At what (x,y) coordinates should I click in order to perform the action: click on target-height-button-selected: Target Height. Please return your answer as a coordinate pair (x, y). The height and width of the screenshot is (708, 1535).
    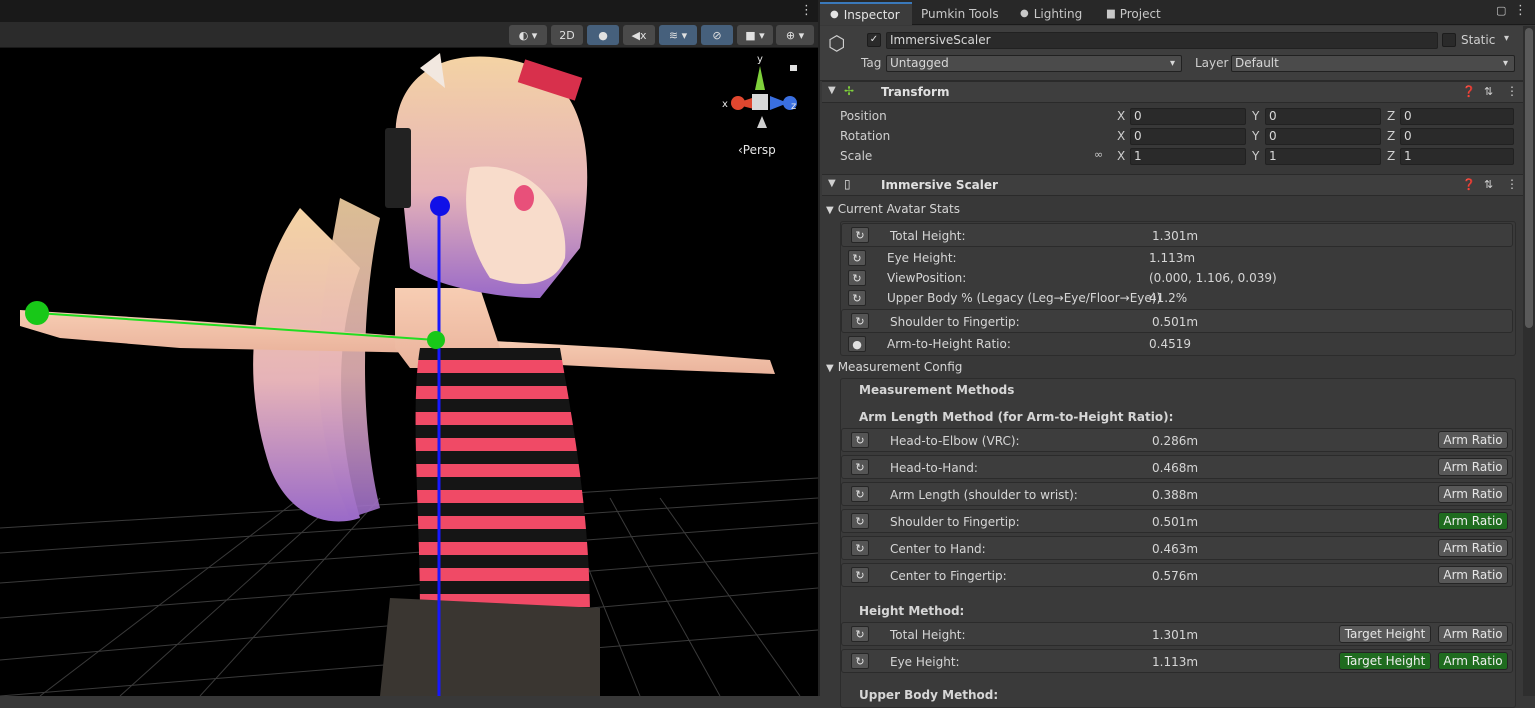
    Looking at the image, I should click on (1385, 661).